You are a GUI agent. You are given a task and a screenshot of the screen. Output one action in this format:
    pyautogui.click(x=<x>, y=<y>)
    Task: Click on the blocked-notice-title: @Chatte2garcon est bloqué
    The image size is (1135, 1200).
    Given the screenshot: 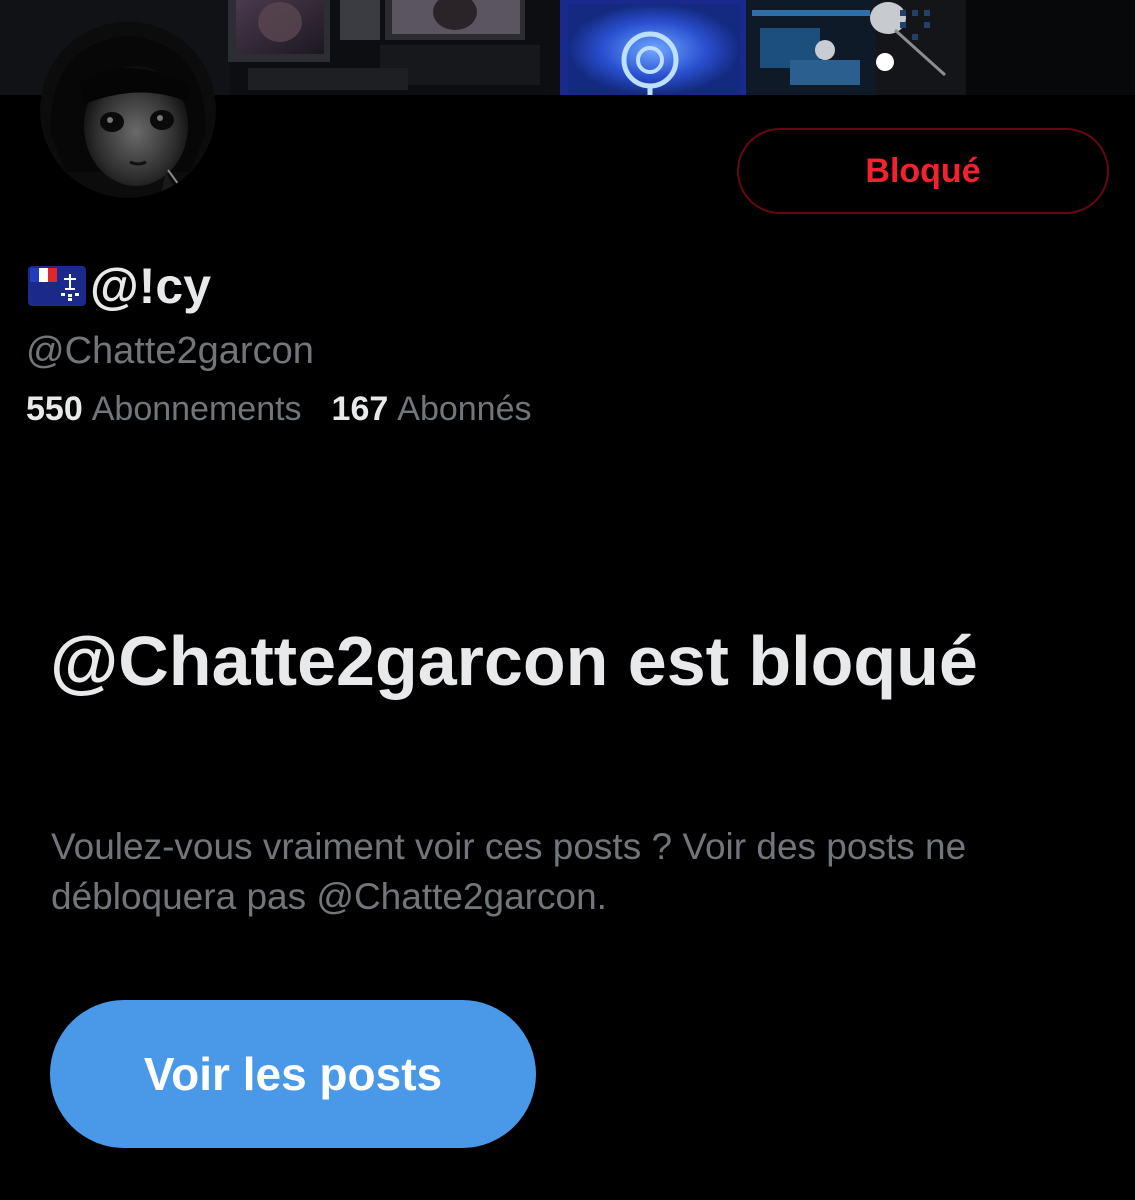 What is the action you would take?
    pyautogui.click(x=514, y=661)
    